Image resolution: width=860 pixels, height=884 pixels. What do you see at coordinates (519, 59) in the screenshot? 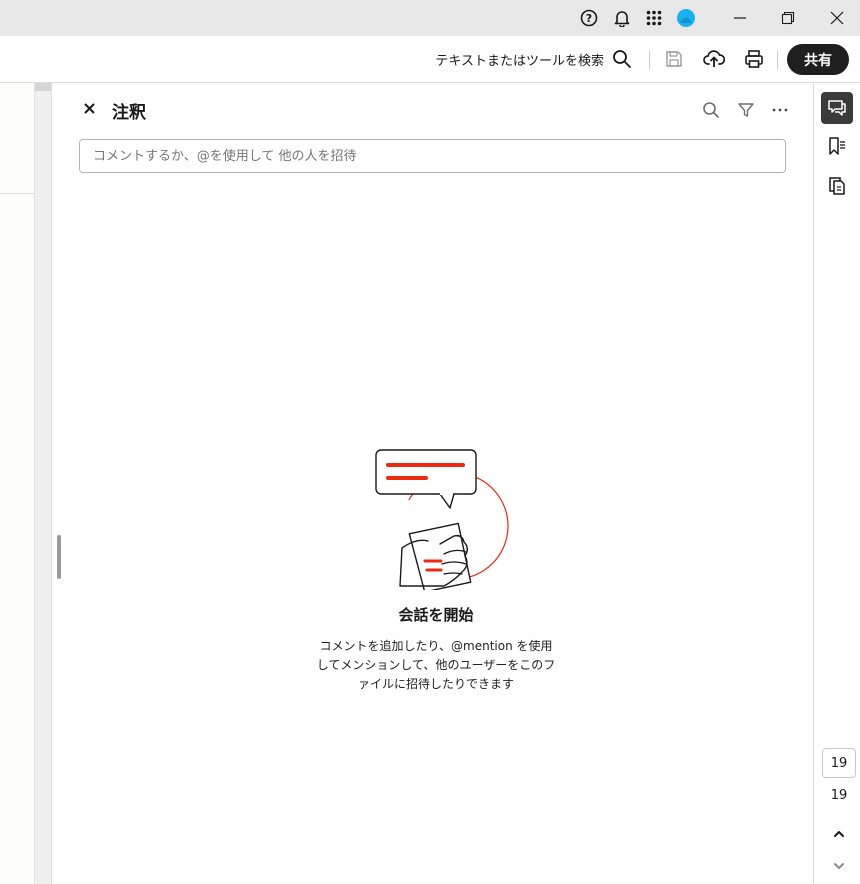
I see `tool-search-label: テキストまたはツールを検索` at bounding box center [519, 59].